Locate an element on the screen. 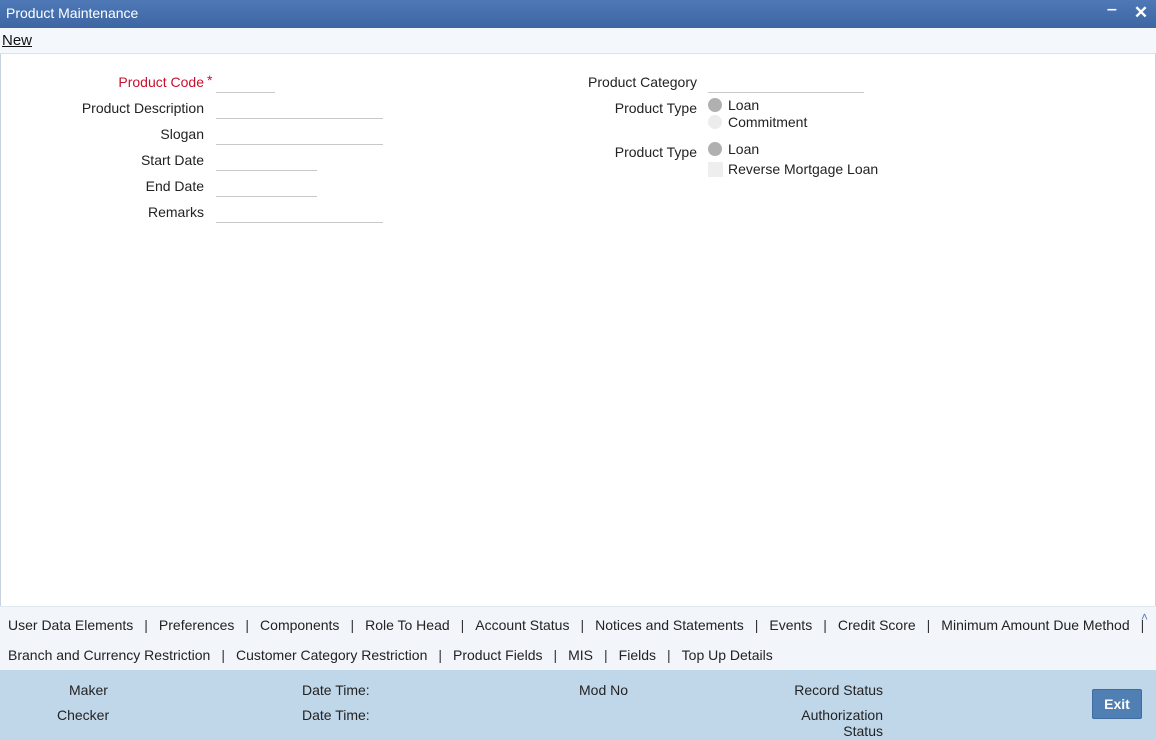 The width and height of the screenshot is (1156, 740). maker-label: Maker is located at coordinates (88, 690).